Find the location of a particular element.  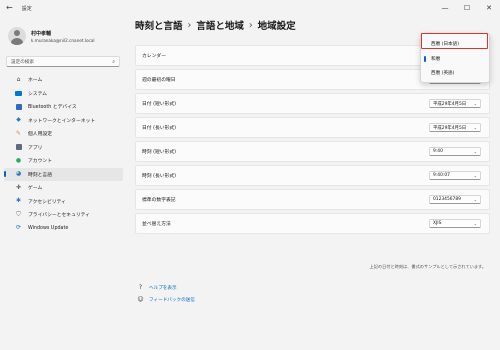

minimize-icon: — is located at coordinates (445, 8).